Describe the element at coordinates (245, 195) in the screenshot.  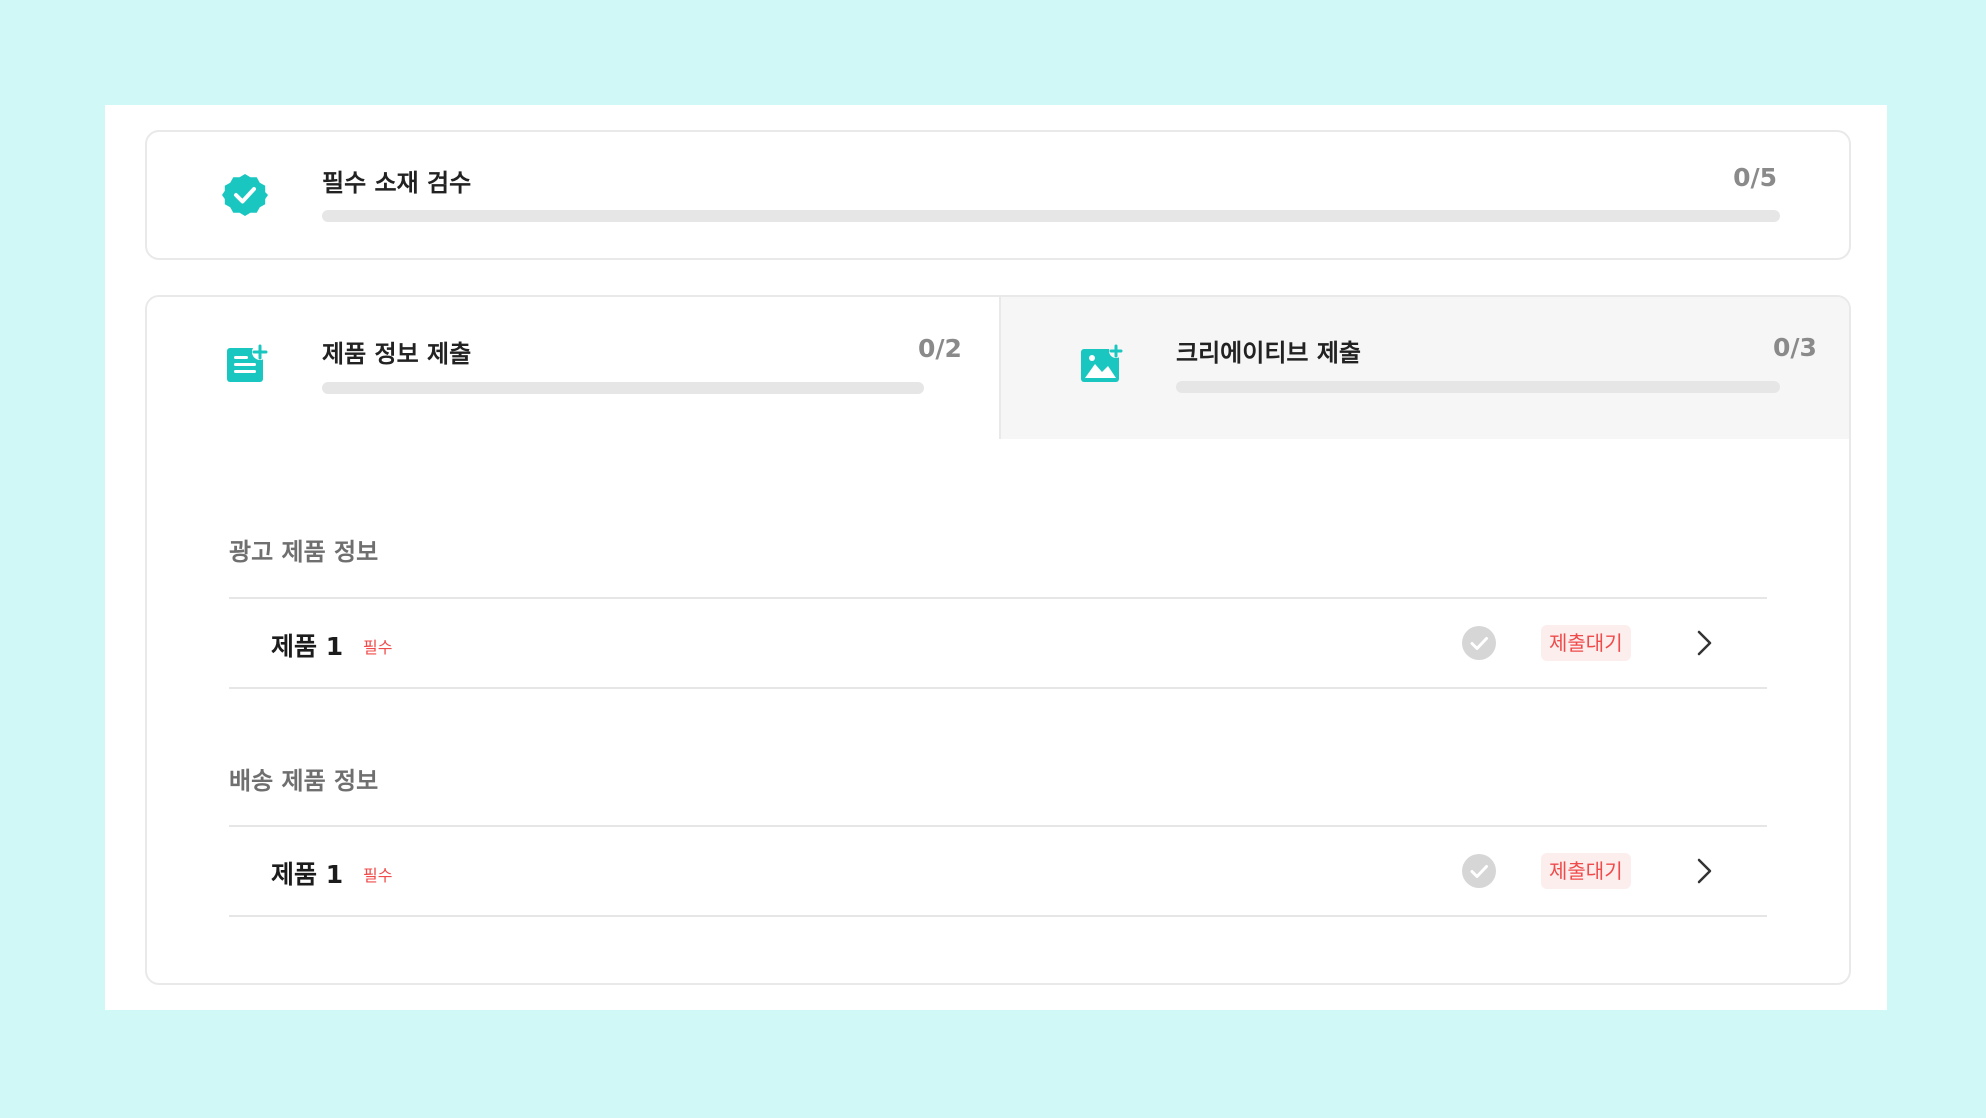
I see `verified-badge-icon` at that location.